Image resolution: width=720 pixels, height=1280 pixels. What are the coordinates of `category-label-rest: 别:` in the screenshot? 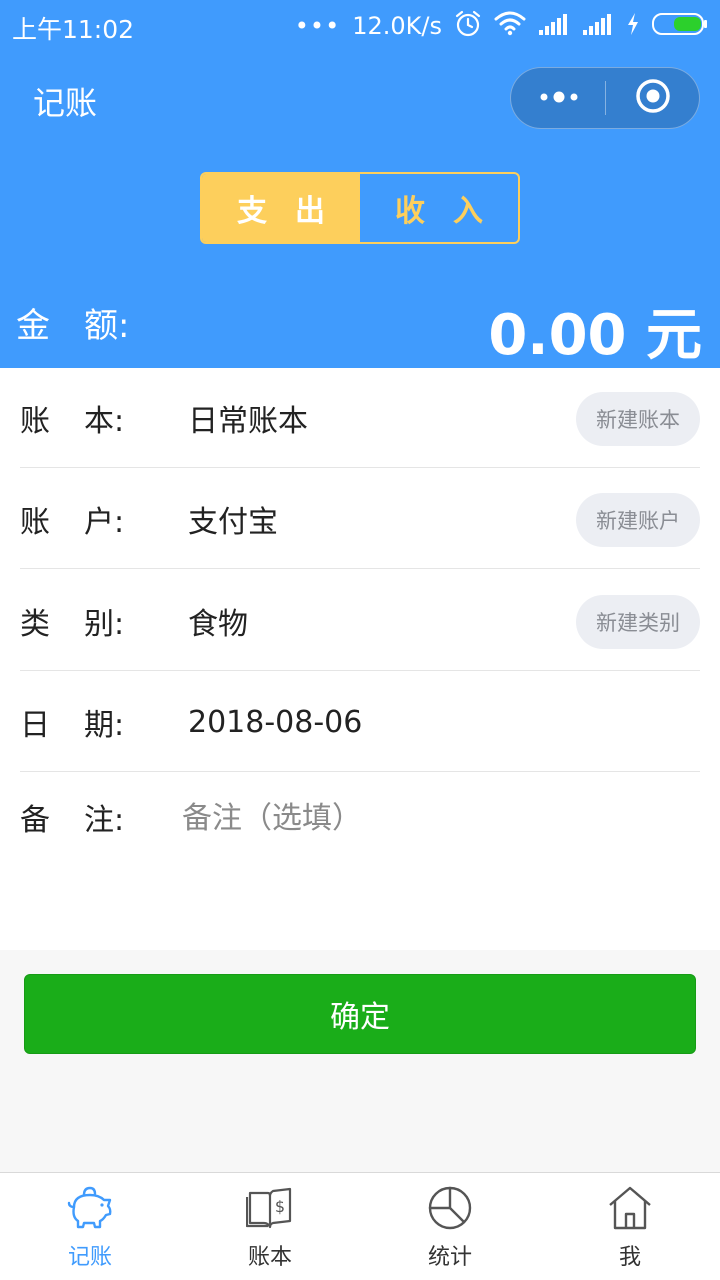 It's located at (104, 624).